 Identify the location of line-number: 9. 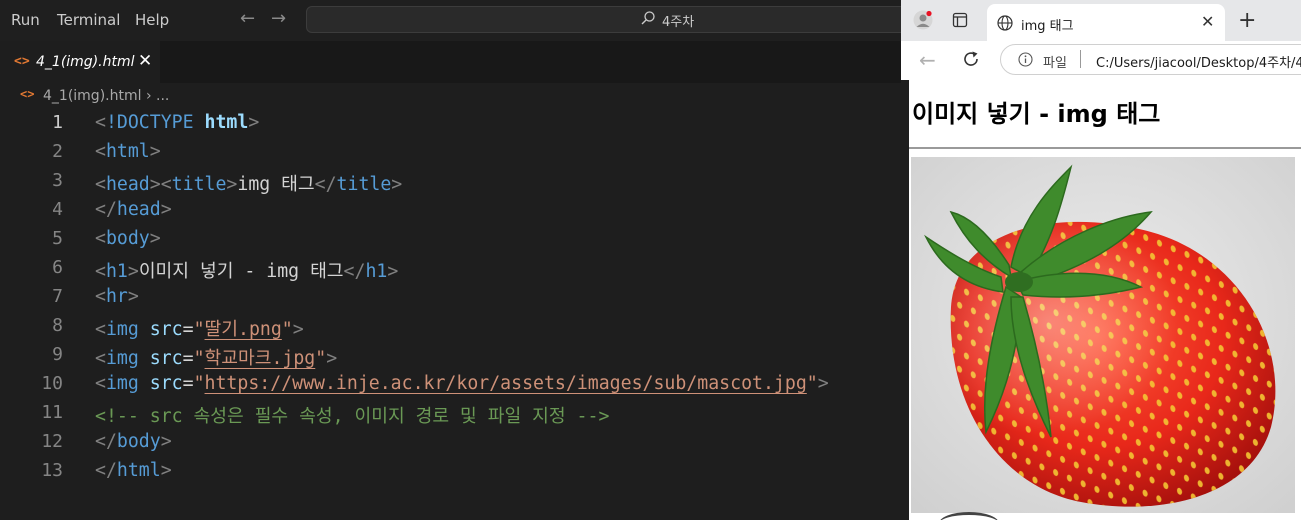
(57, 354).